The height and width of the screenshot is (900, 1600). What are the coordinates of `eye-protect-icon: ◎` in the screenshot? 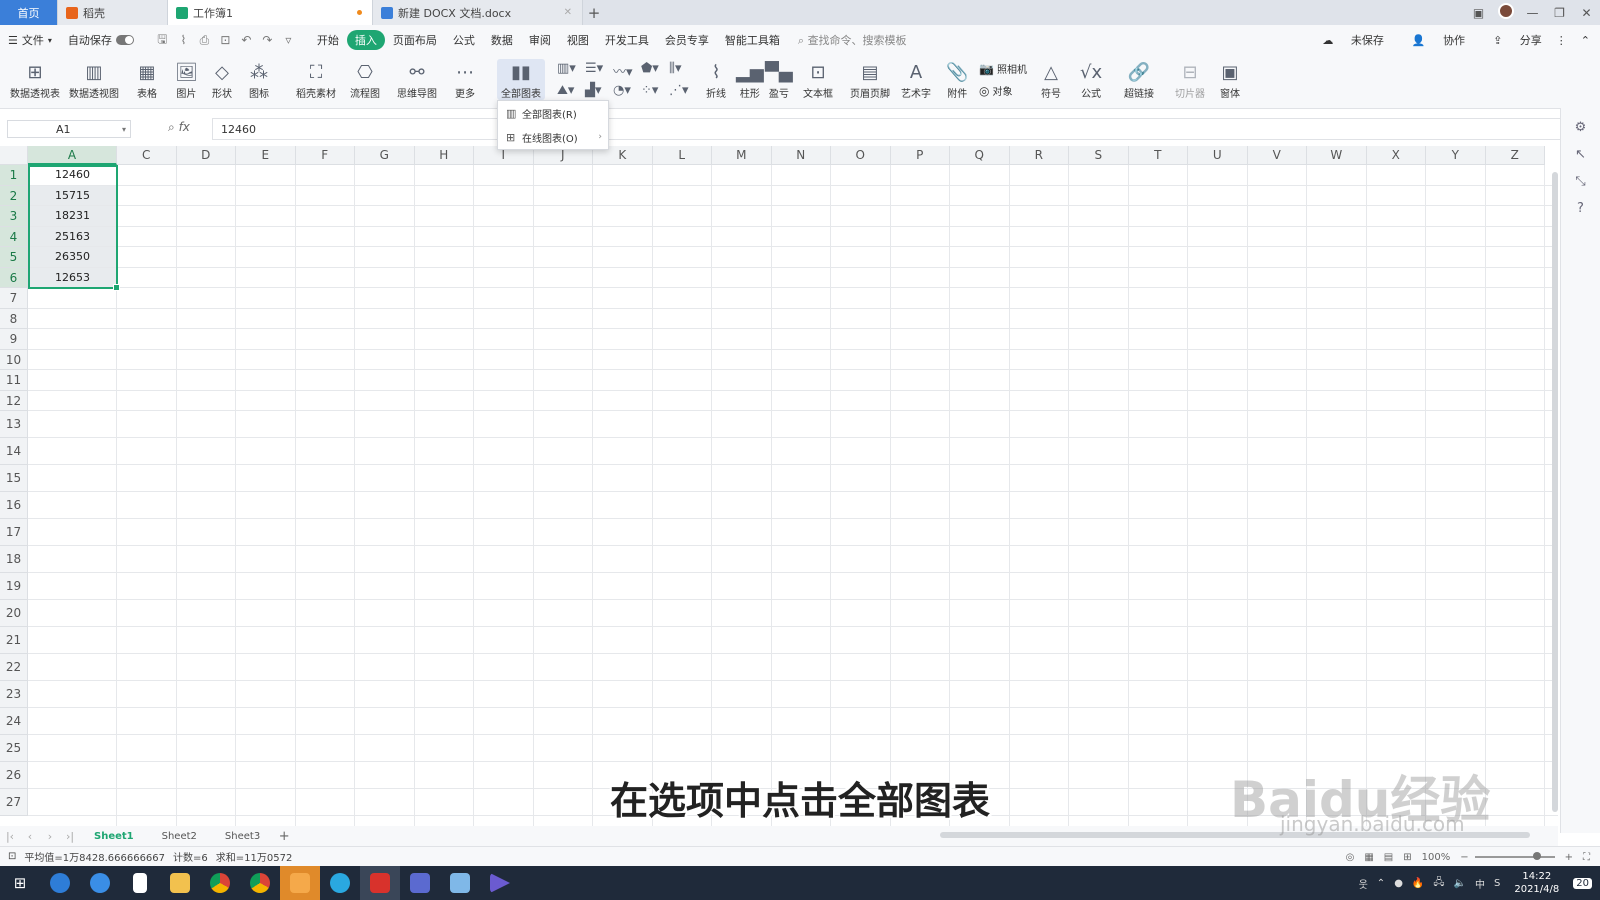 It's located at (1350, 857).